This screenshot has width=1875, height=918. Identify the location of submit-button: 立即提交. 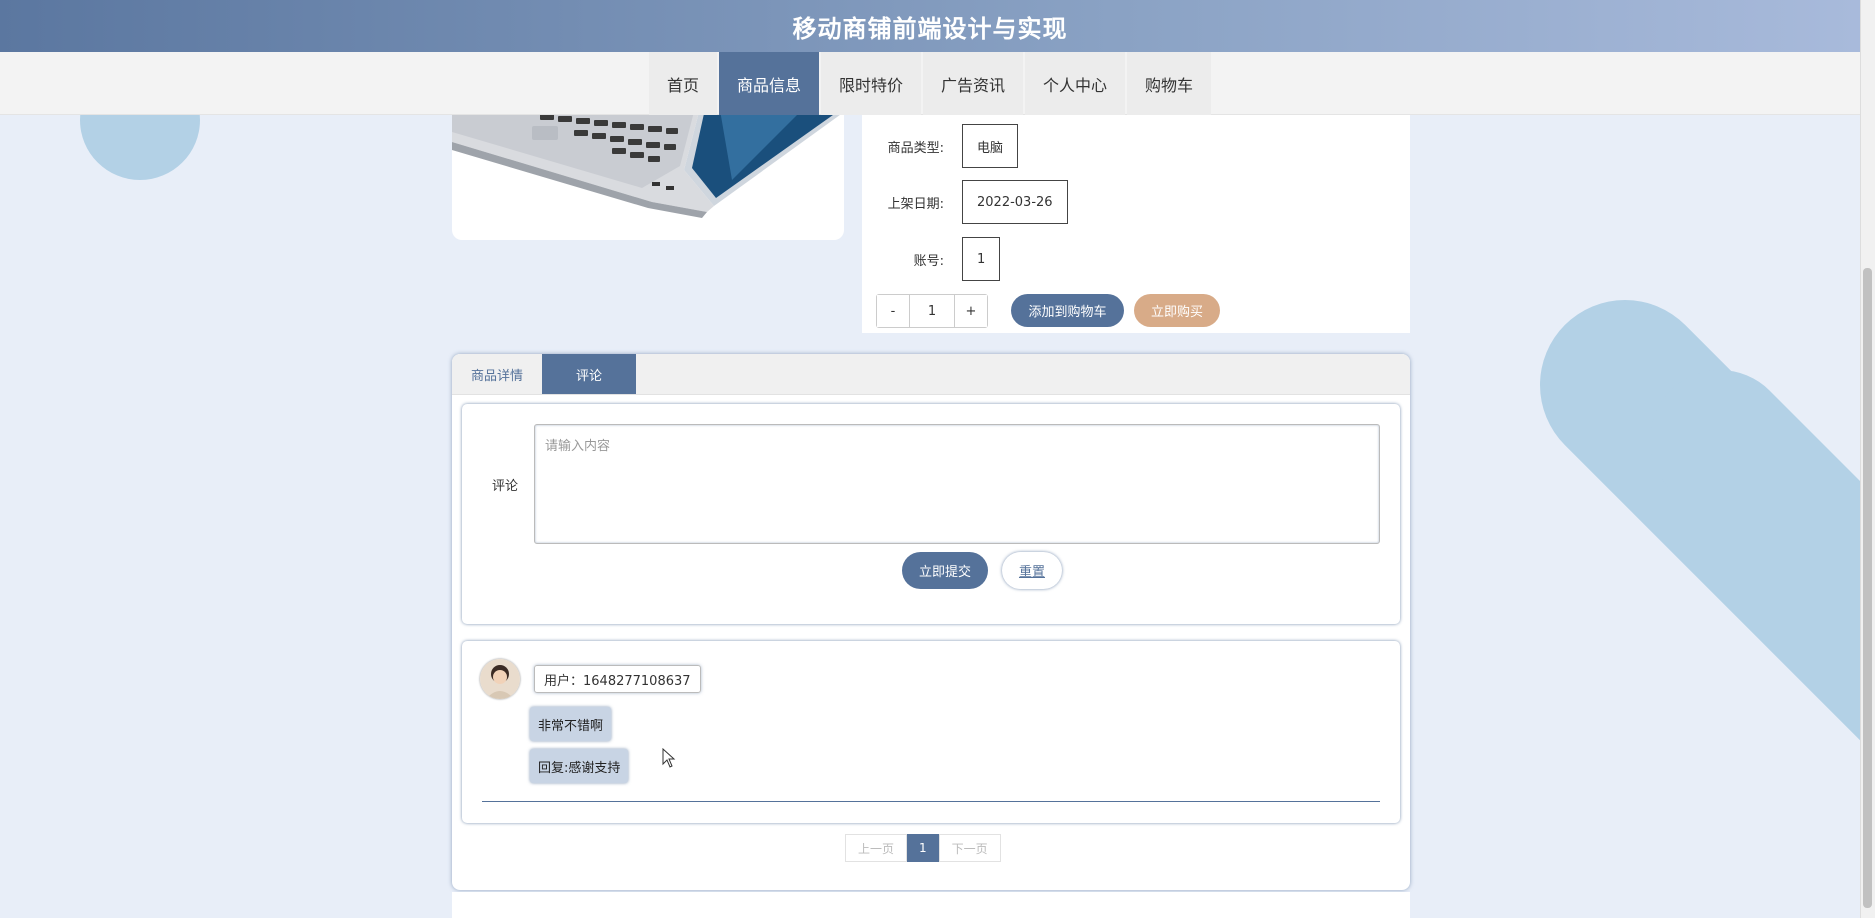
(945, 570).